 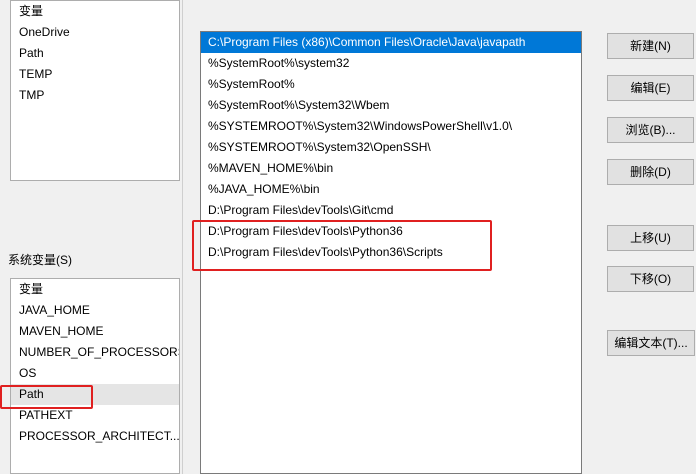 What do you see at coordinates (40, 260) in the screenshot?
I see `system-variables-group-label: 系统变量(S)` at bounding box center [40, 260].